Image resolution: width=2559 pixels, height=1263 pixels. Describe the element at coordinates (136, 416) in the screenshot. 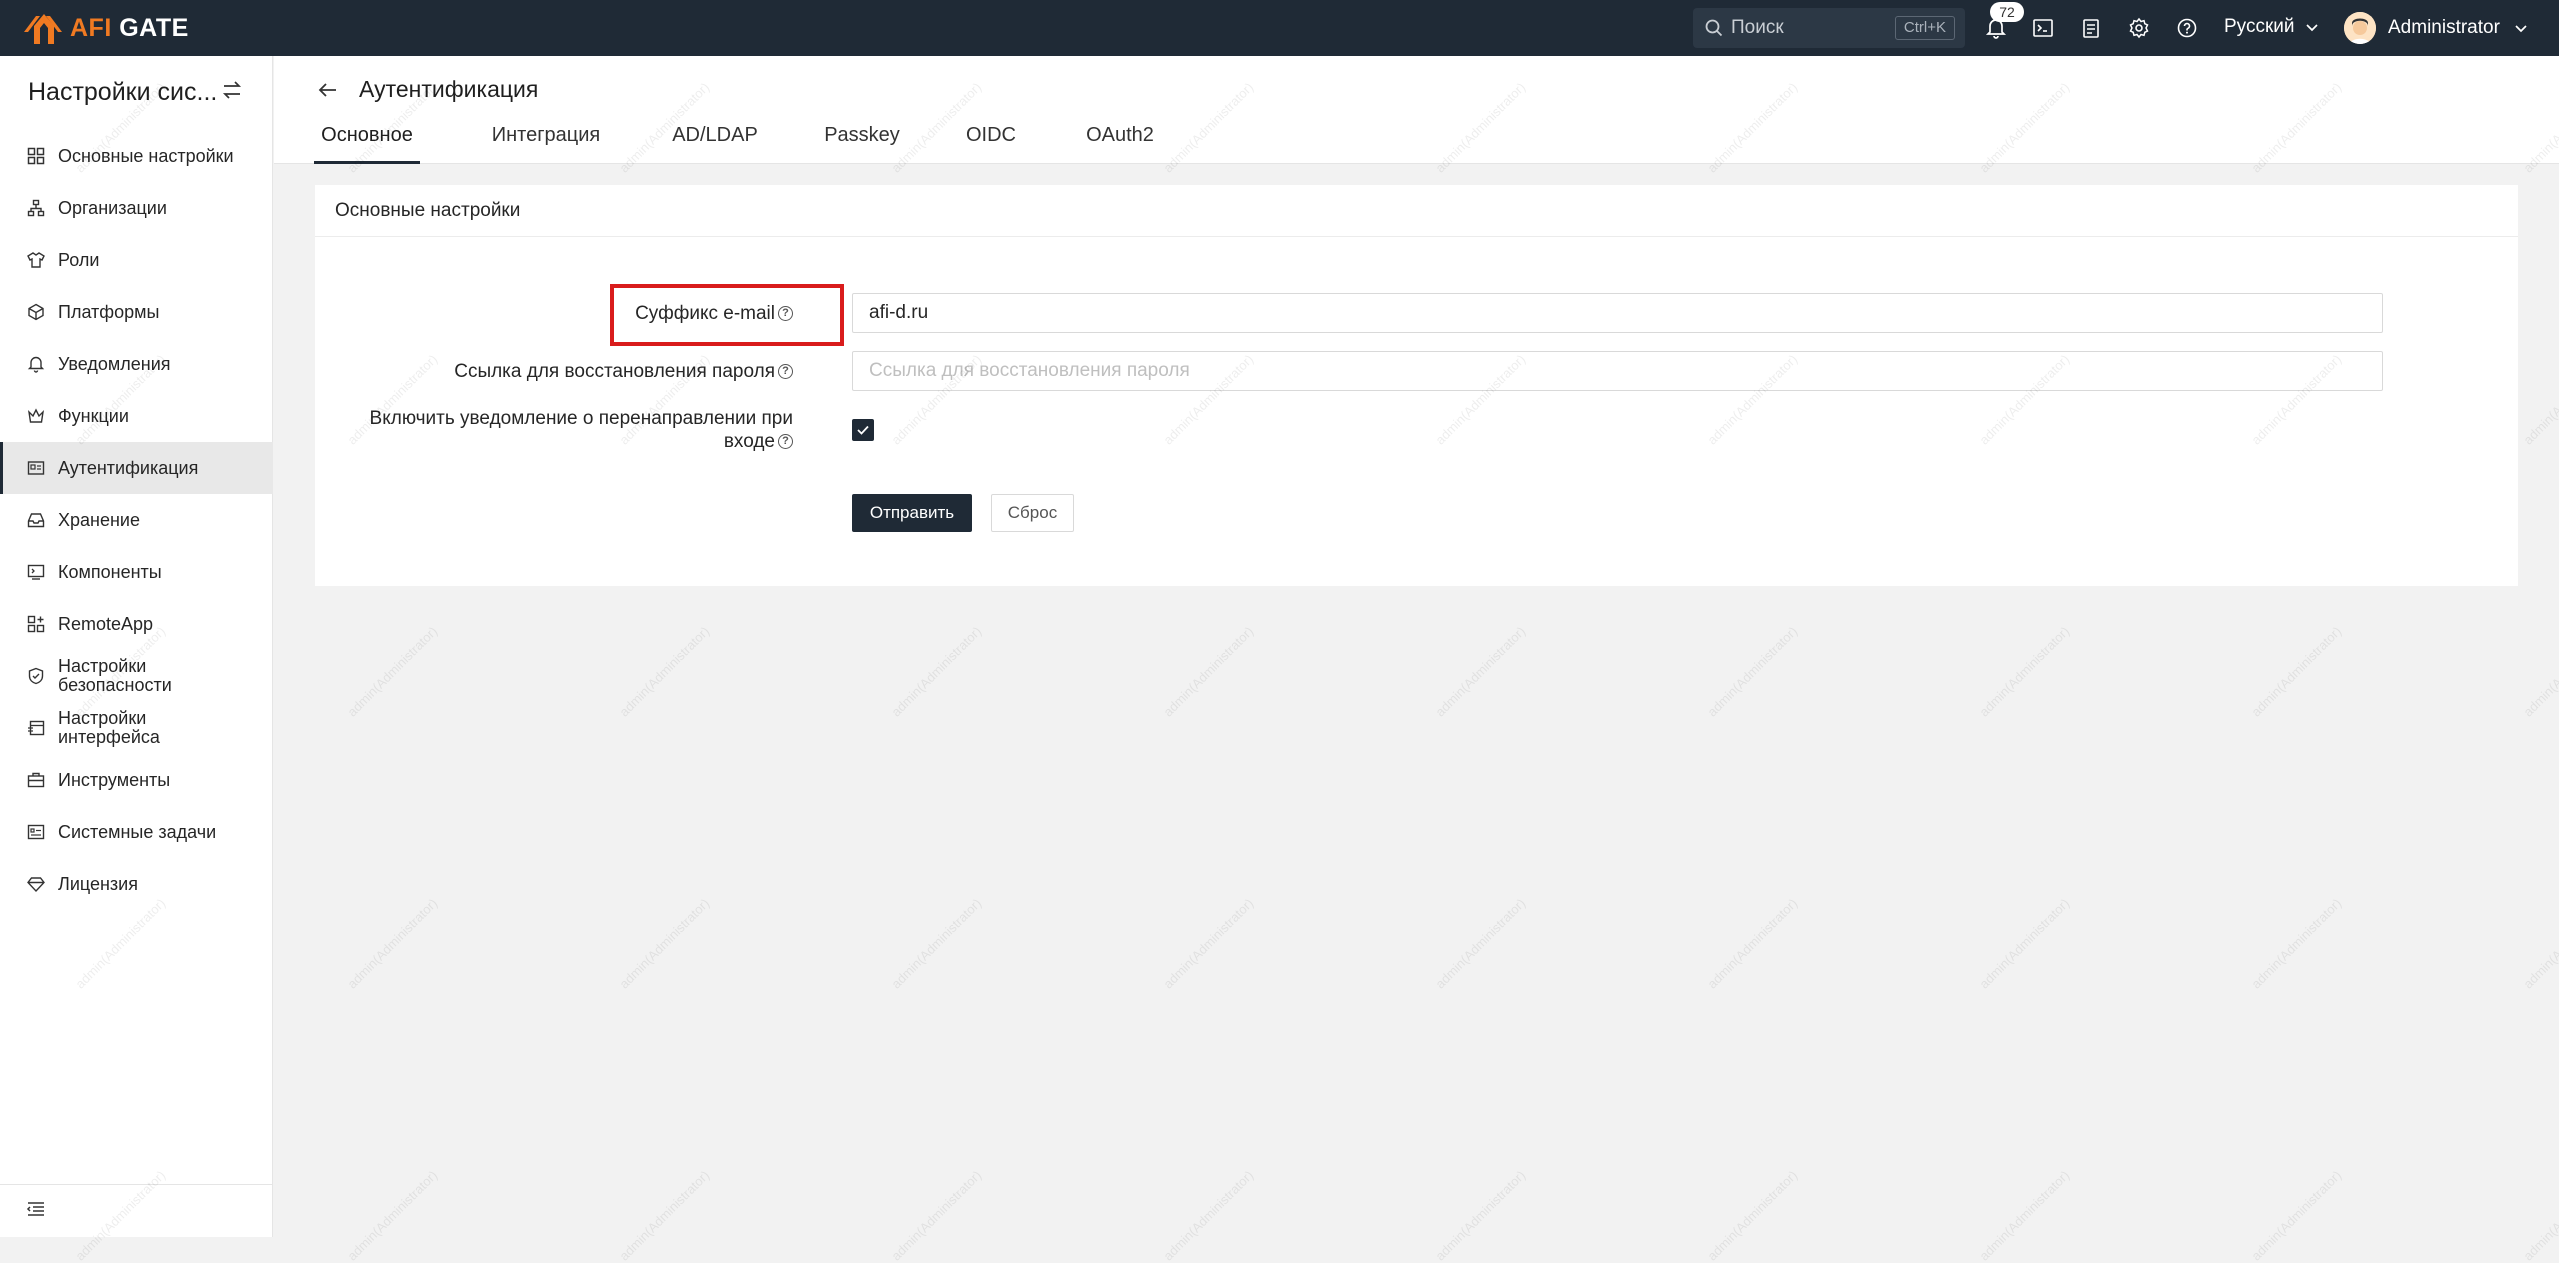

I see `sidebar-item-features: Функции` at that location.